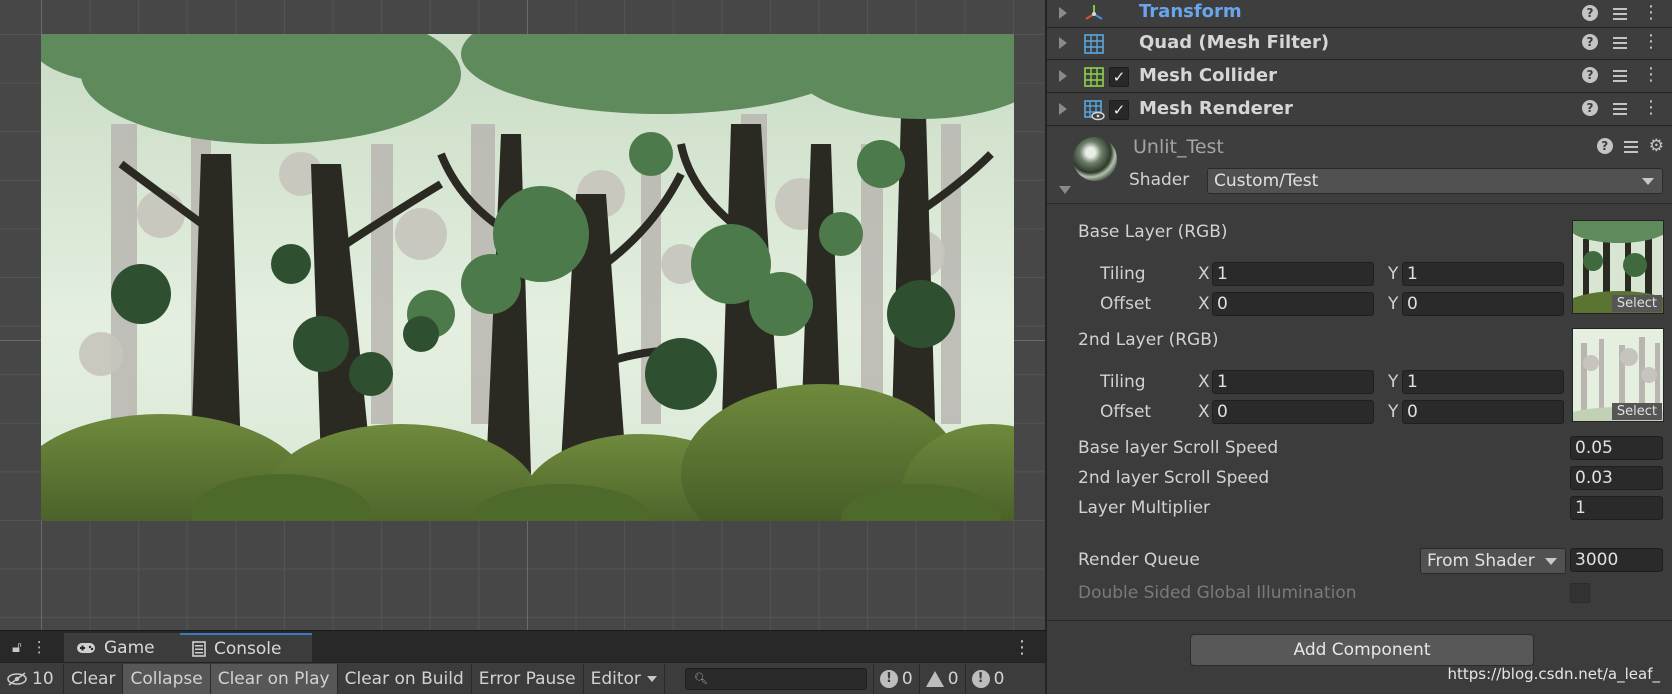 The image size is (1672, 694). Describe the element at coordinates (775, 678) in the screenshot. I see `console-search-input: 🔍︎` at that location.